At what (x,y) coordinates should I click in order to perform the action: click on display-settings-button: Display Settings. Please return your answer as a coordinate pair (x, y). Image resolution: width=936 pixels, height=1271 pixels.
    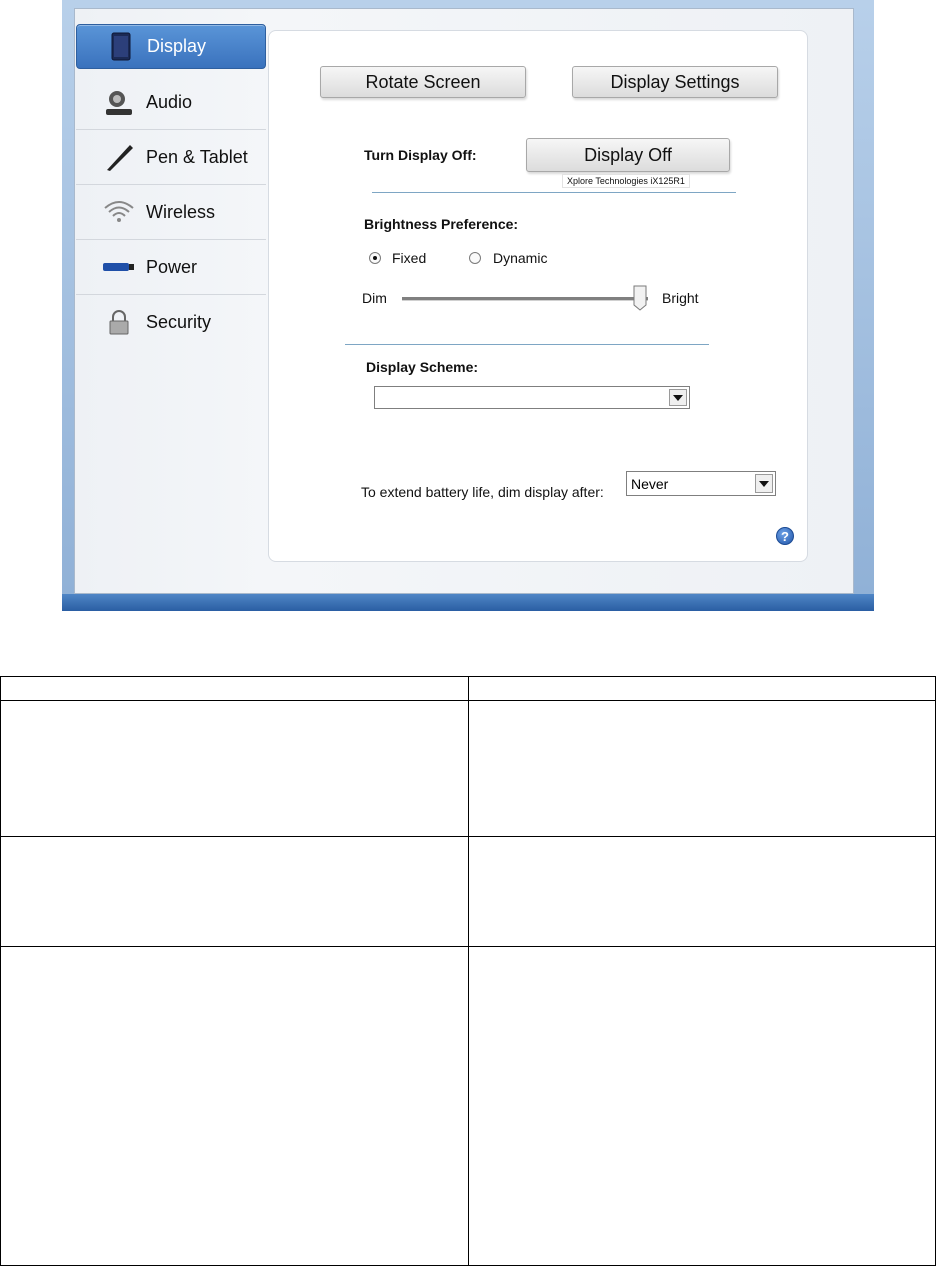
    Looking at the image, I should click on (675, 82).